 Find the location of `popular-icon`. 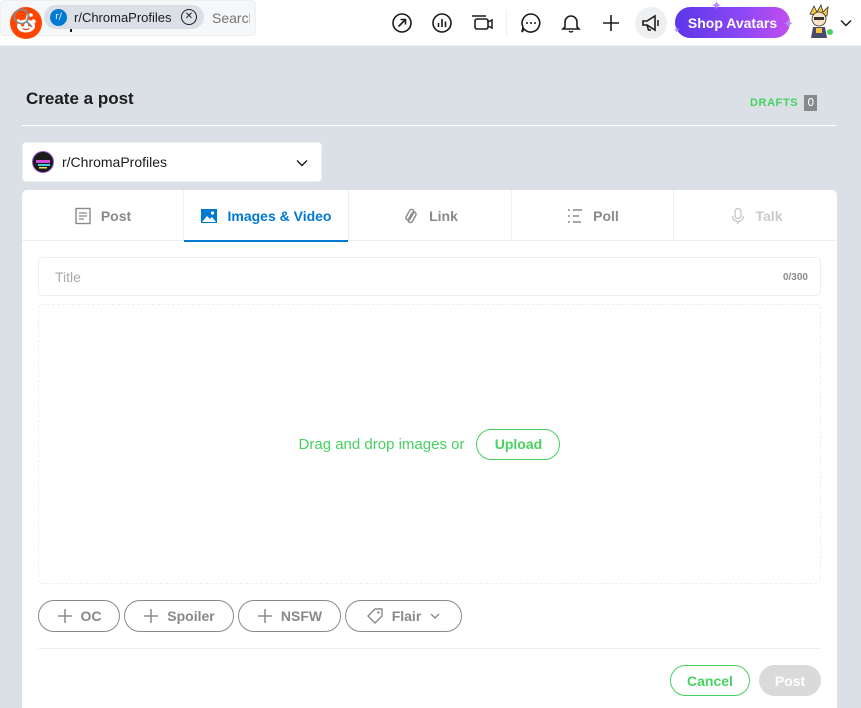

popular-icon is located at coordinates (402, 23).